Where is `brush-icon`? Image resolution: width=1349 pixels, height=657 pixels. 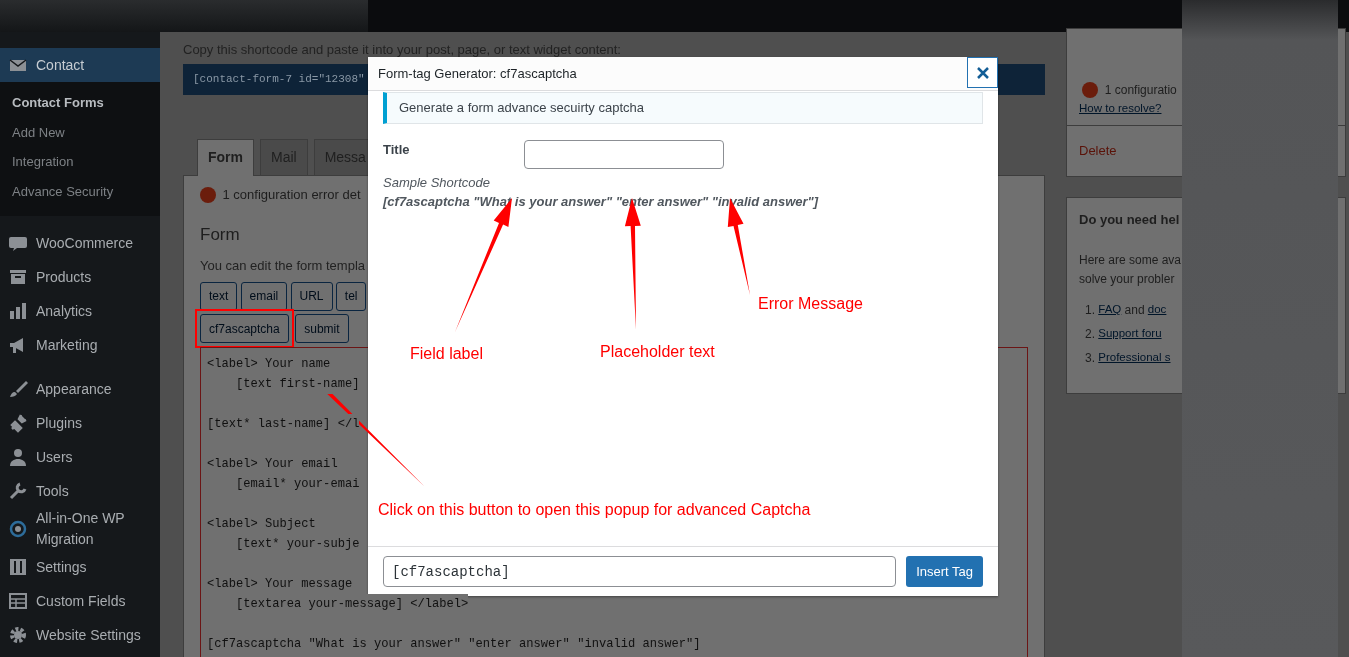
brush-icon is located at coordinates (18, 389).